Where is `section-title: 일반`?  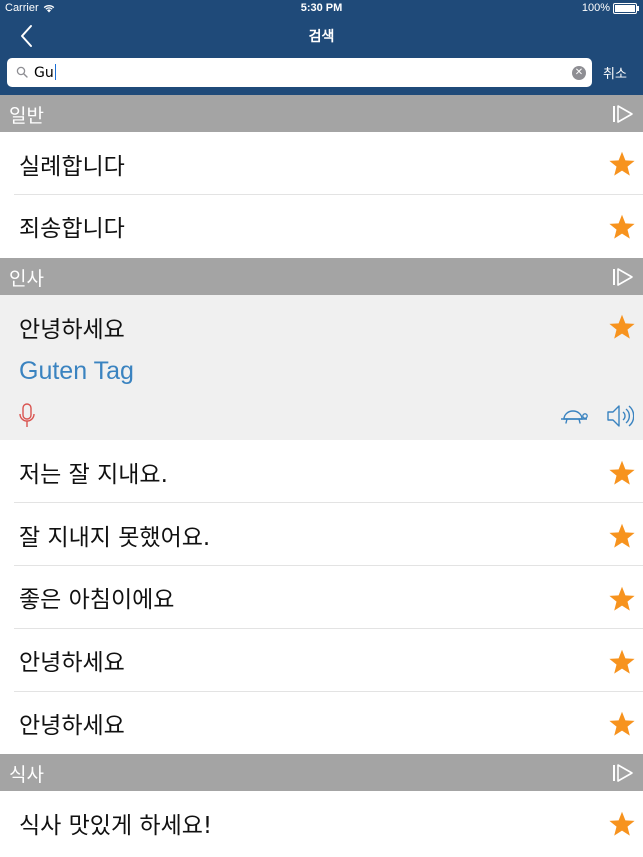 section-title: 일반 is located at coordinates (26, 116).